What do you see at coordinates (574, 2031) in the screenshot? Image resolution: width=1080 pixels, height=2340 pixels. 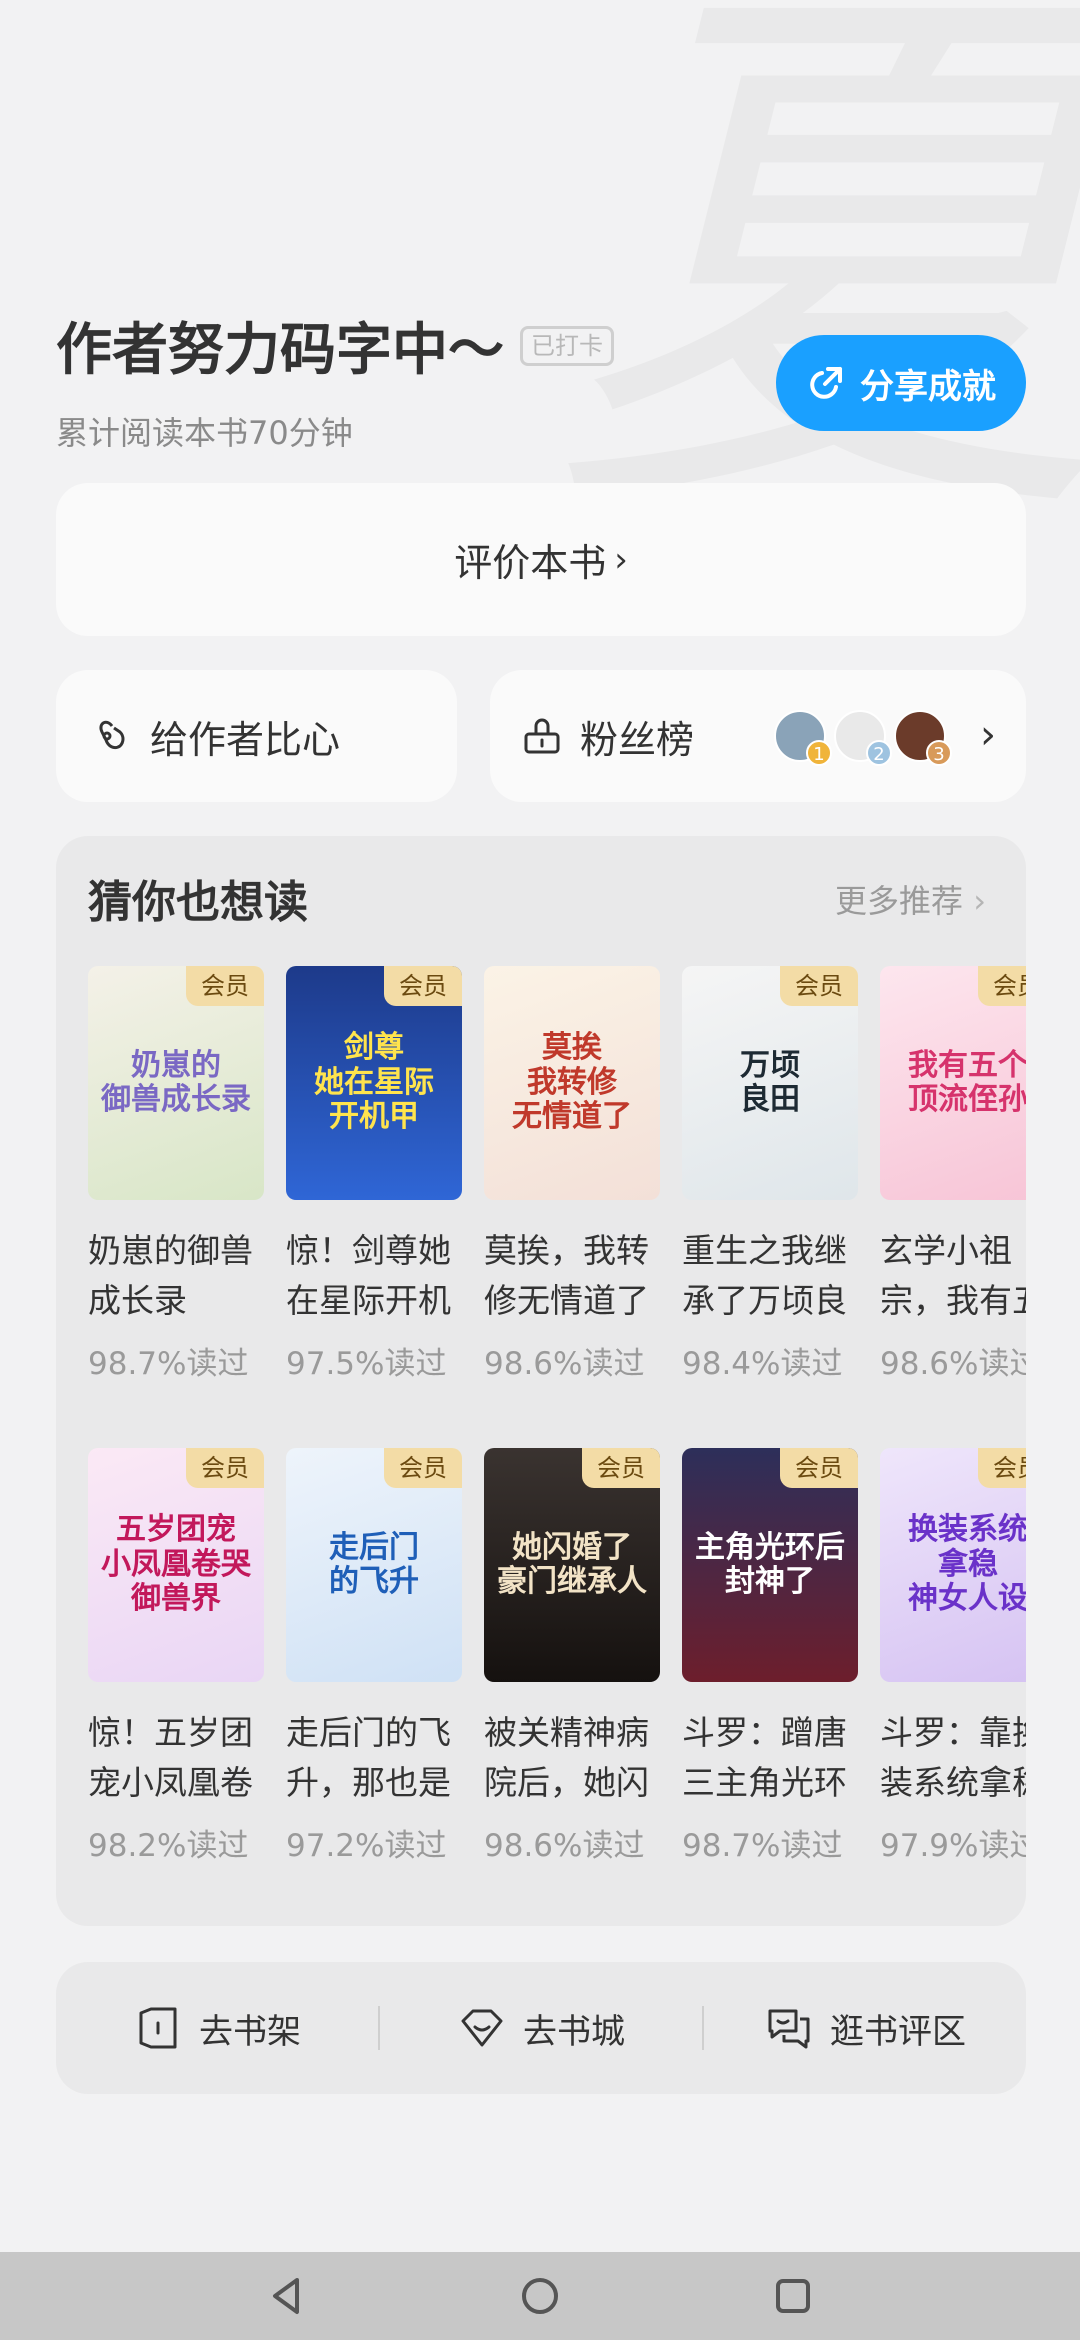 I see `go-bookstore-label: 去书城` at bounding box center [574, 2031].